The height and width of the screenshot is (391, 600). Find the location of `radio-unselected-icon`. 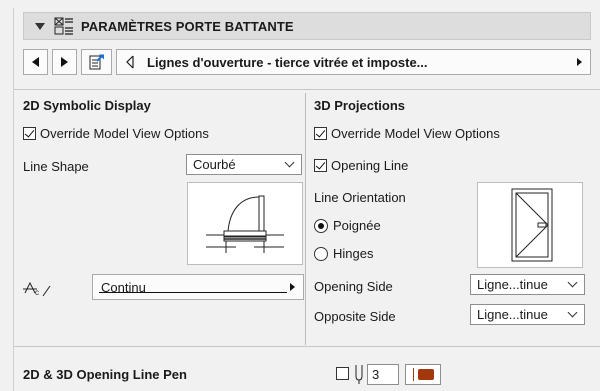

radio-unselected-icon is located at coordinates (321, 253).